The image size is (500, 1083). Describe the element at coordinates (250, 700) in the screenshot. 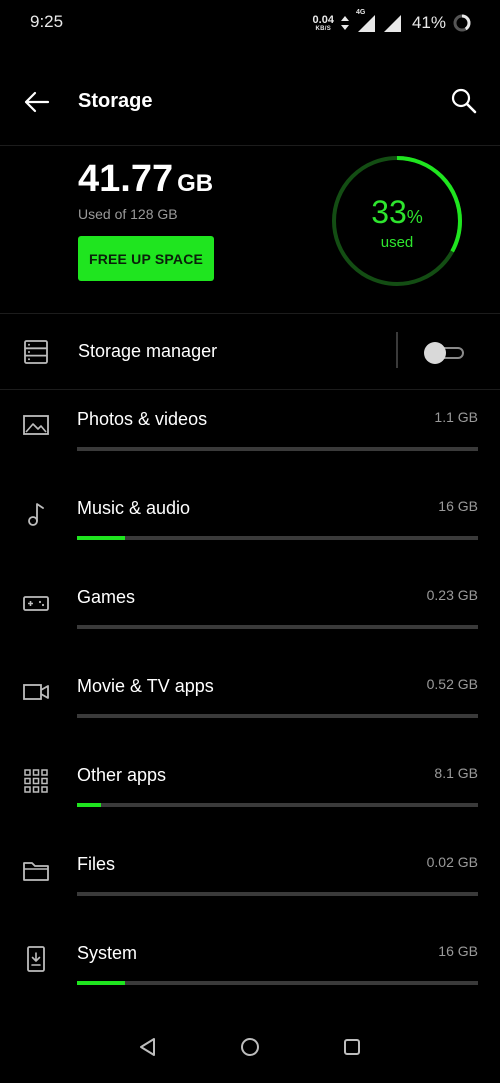

I see `category-movie-tv-apps: Movie & TV apps 0.52 GB` at that location.